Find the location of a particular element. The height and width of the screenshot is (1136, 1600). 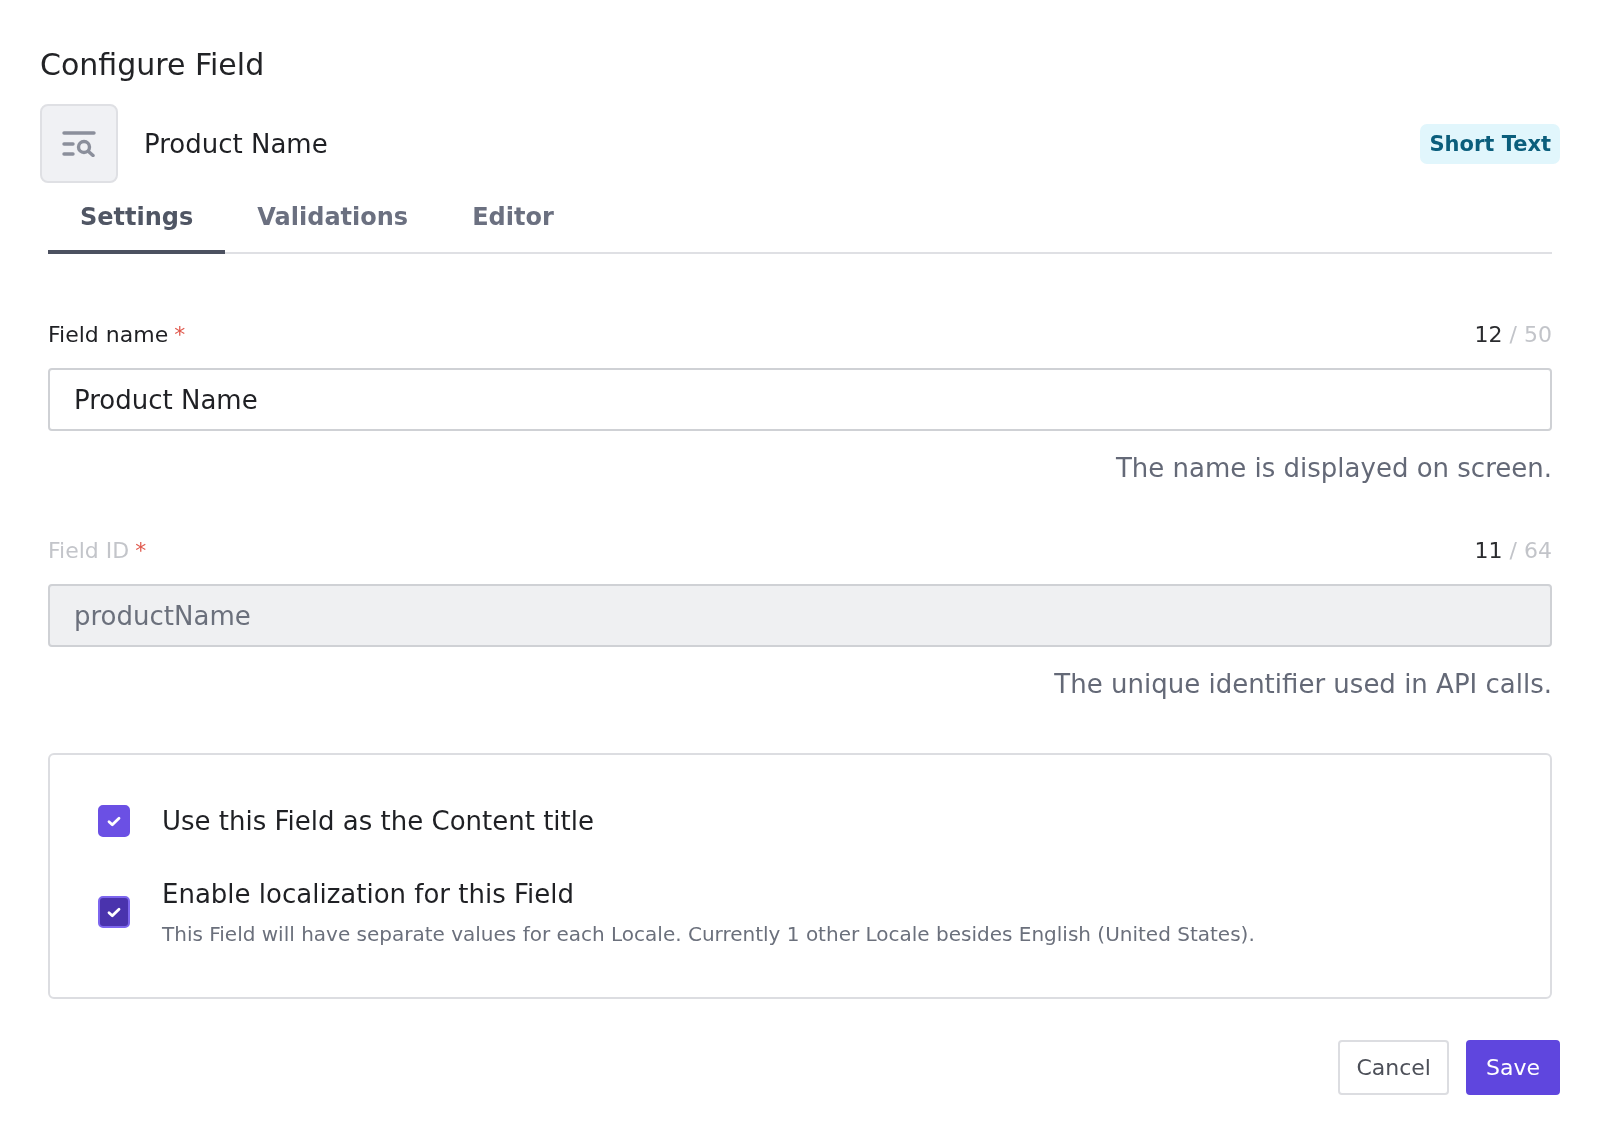

character-limit: / 64 is located at coordinates (1530, 551).